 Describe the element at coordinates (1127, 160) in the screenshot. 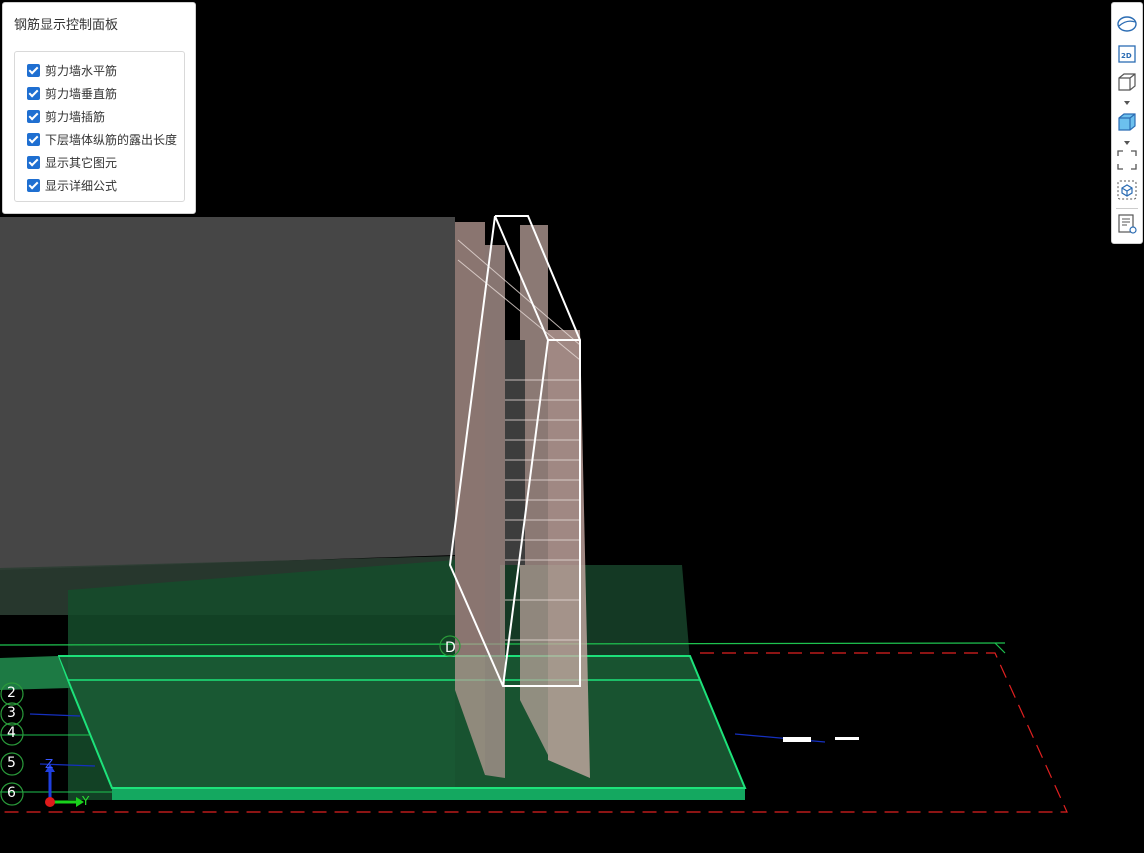

I see `fit-view-icon` at that location.